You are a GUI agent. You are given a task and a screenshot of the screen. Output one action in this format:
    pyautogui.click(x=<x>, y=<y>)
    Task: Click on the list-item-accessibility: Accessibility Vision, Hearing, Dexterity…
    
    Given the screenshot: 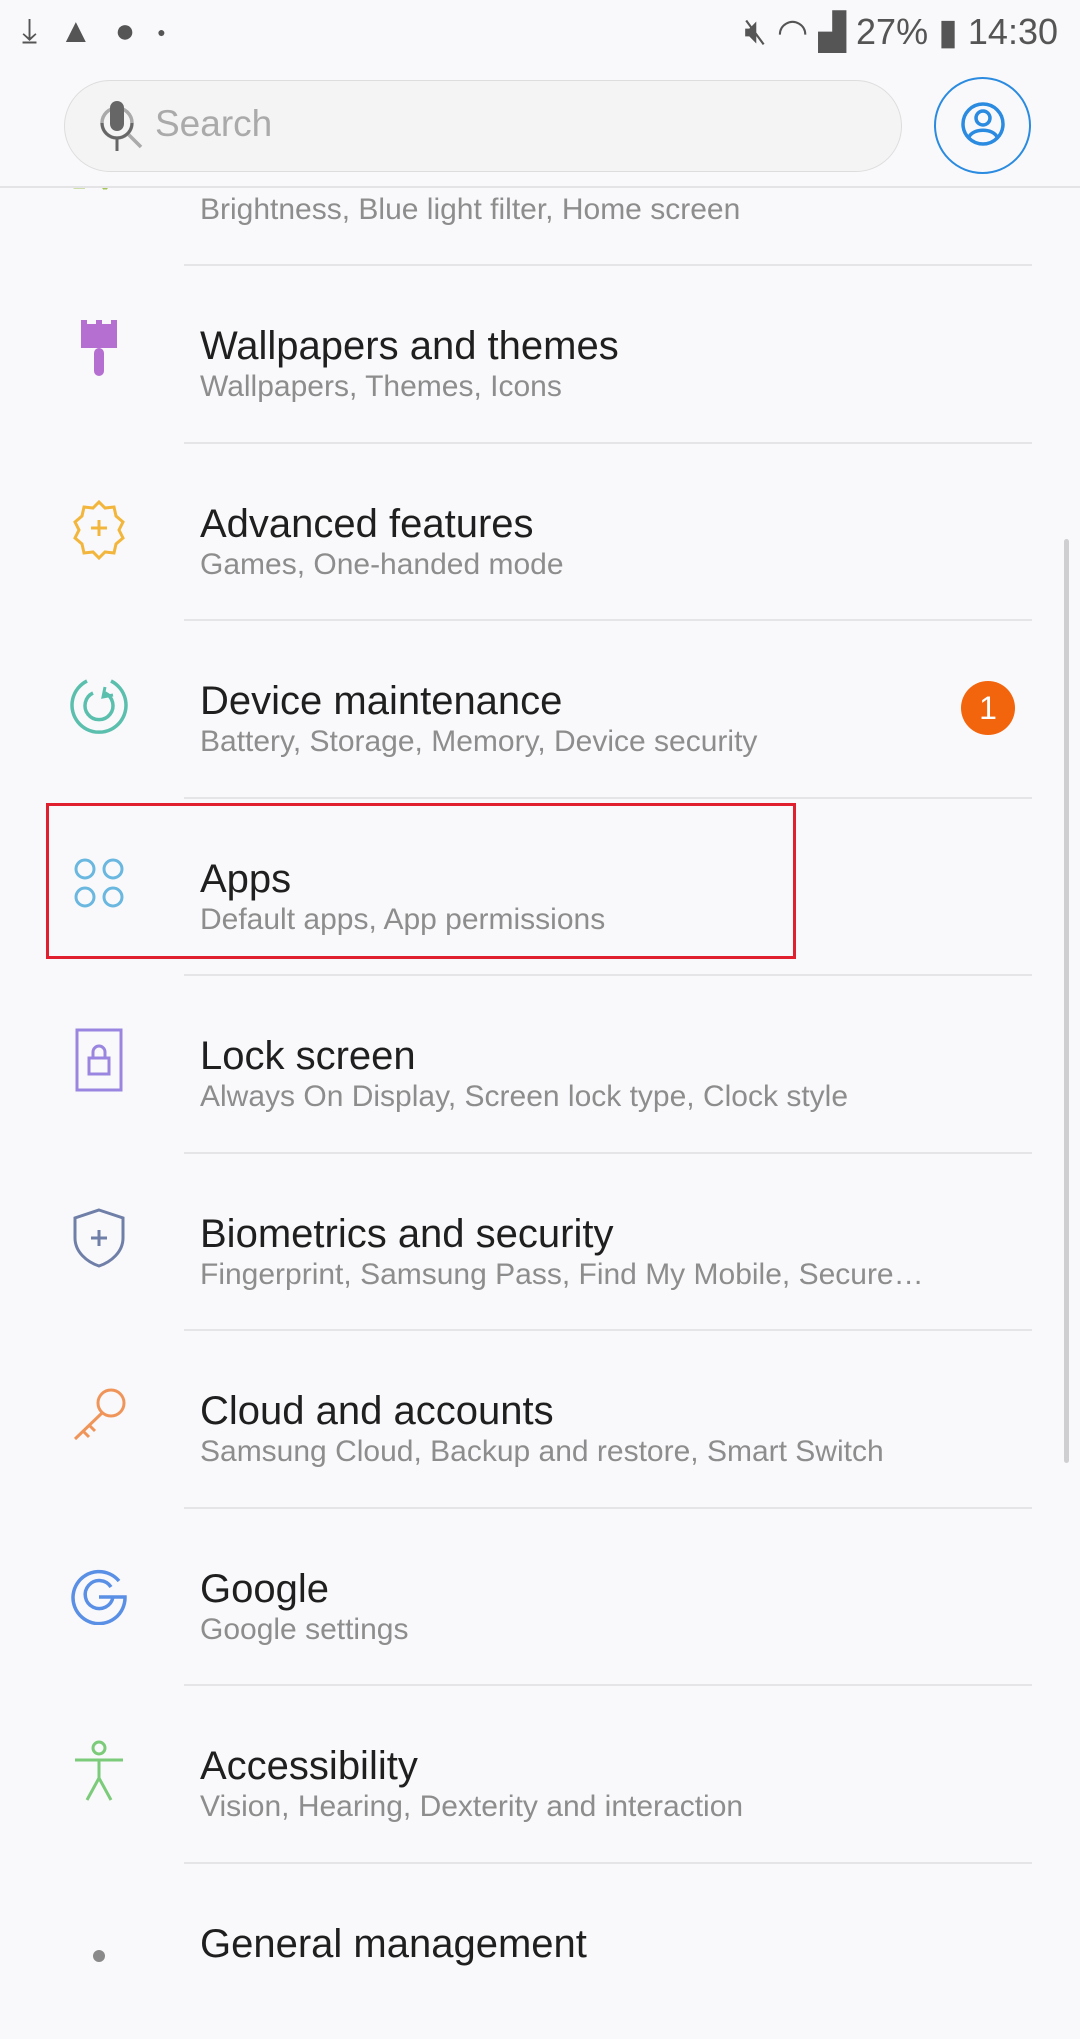 What is the action you would take?
    pyautogui.click(x=540, y=1772)
    